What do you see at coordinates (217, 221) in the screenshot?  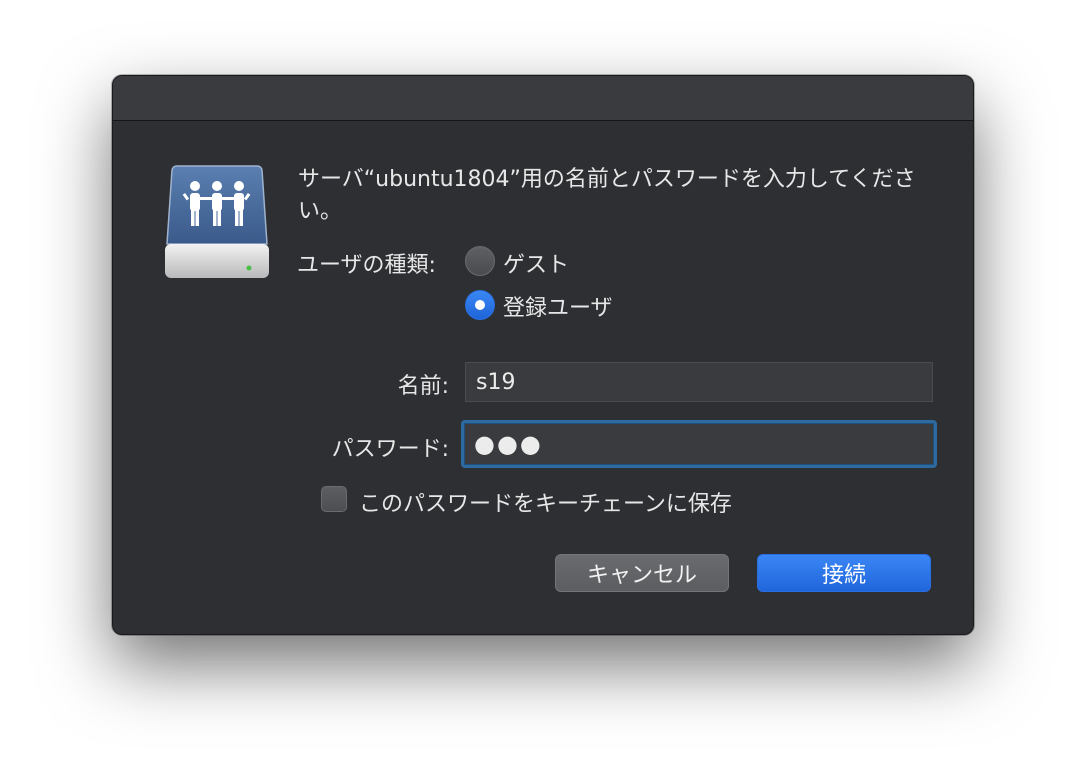 I see `server-share-icon` at bounding box center [217, 221].